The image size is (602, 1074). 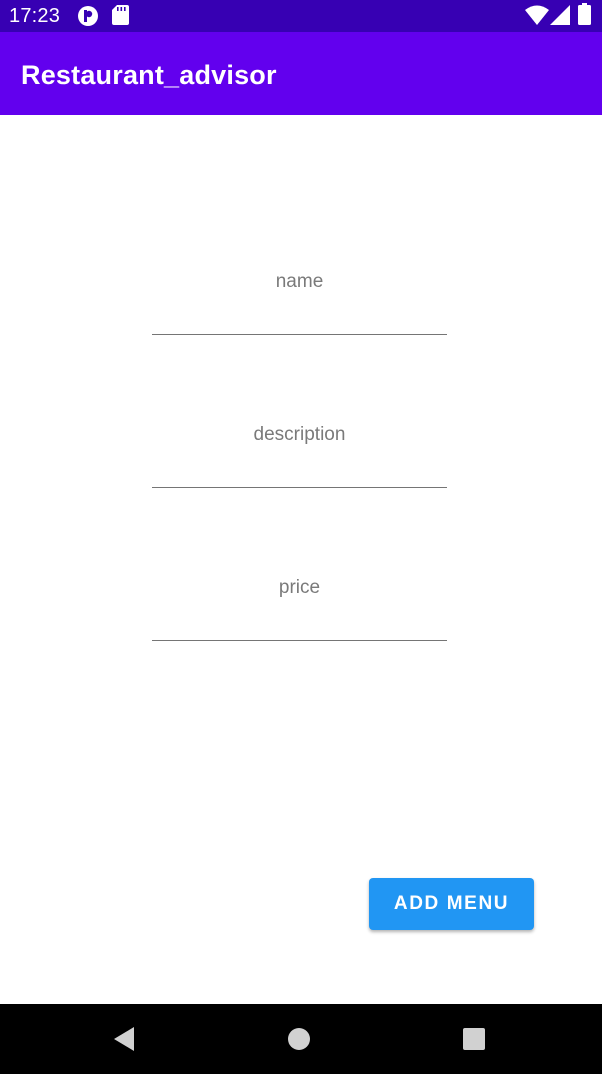 I want to click on app-bar: Restaurant_advisor, so click(x=301, y=73).